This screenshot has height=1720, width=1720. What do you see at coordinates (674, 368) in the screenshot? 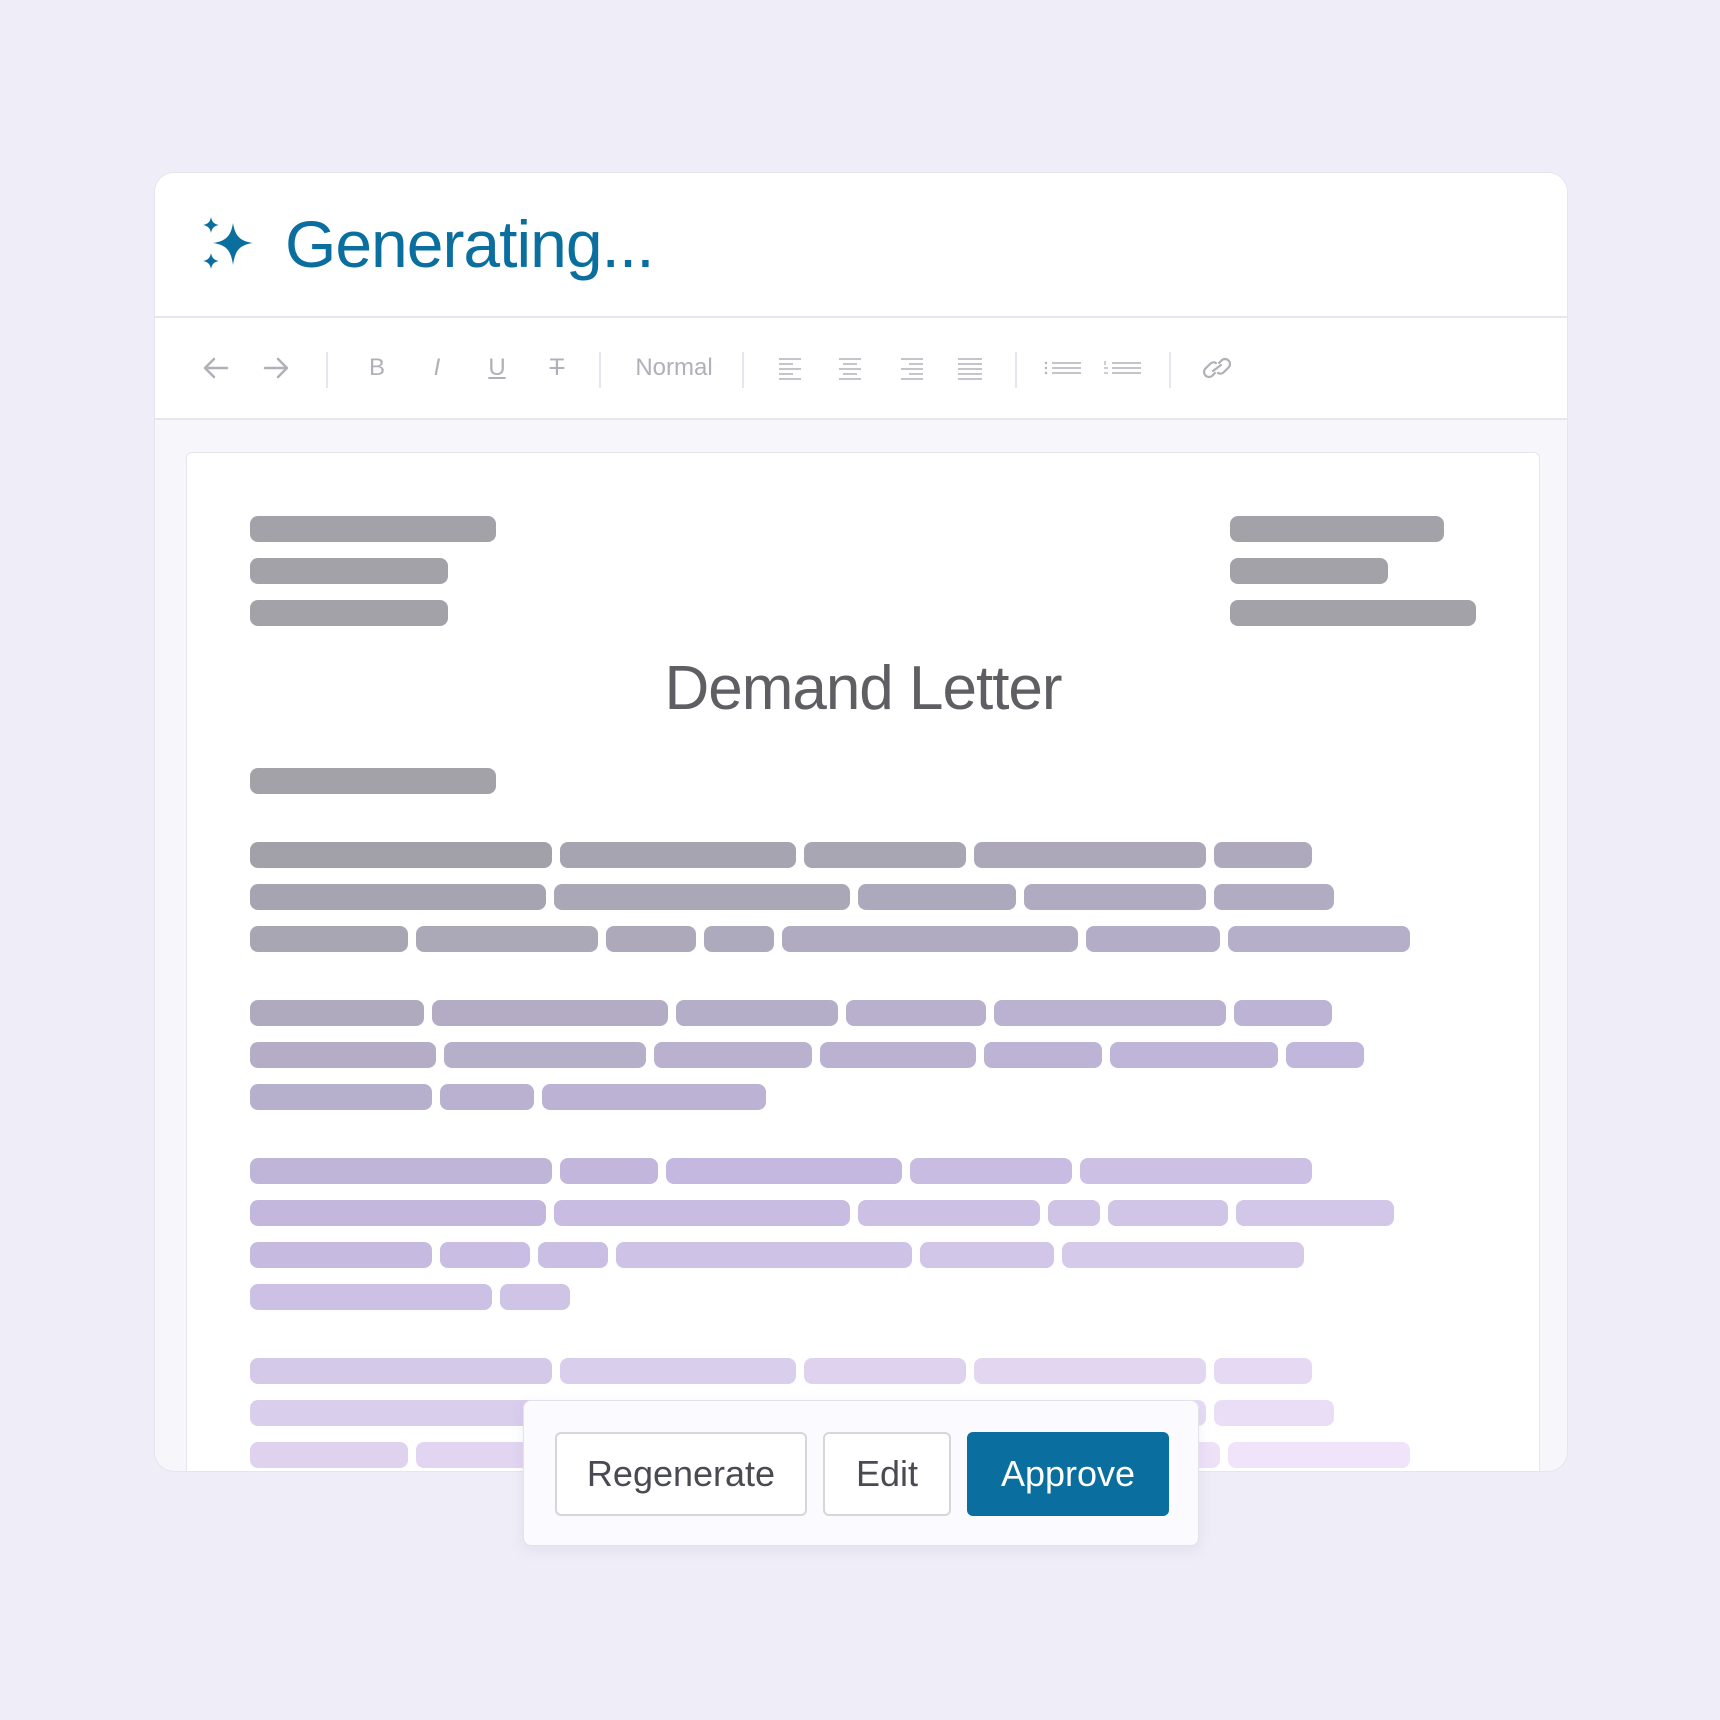
I see `text-style-dropdown: Normal` at bounding box center [674, 368].